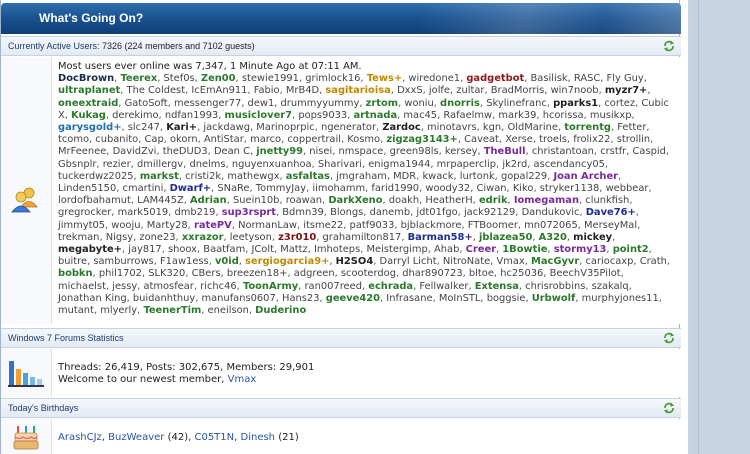 Image resolution: width=750 pixels, height=454 pixels. Describe the element at coordinates (569, 164) in the screenshot. I see `active-user-link: ascendancy05` at that location.